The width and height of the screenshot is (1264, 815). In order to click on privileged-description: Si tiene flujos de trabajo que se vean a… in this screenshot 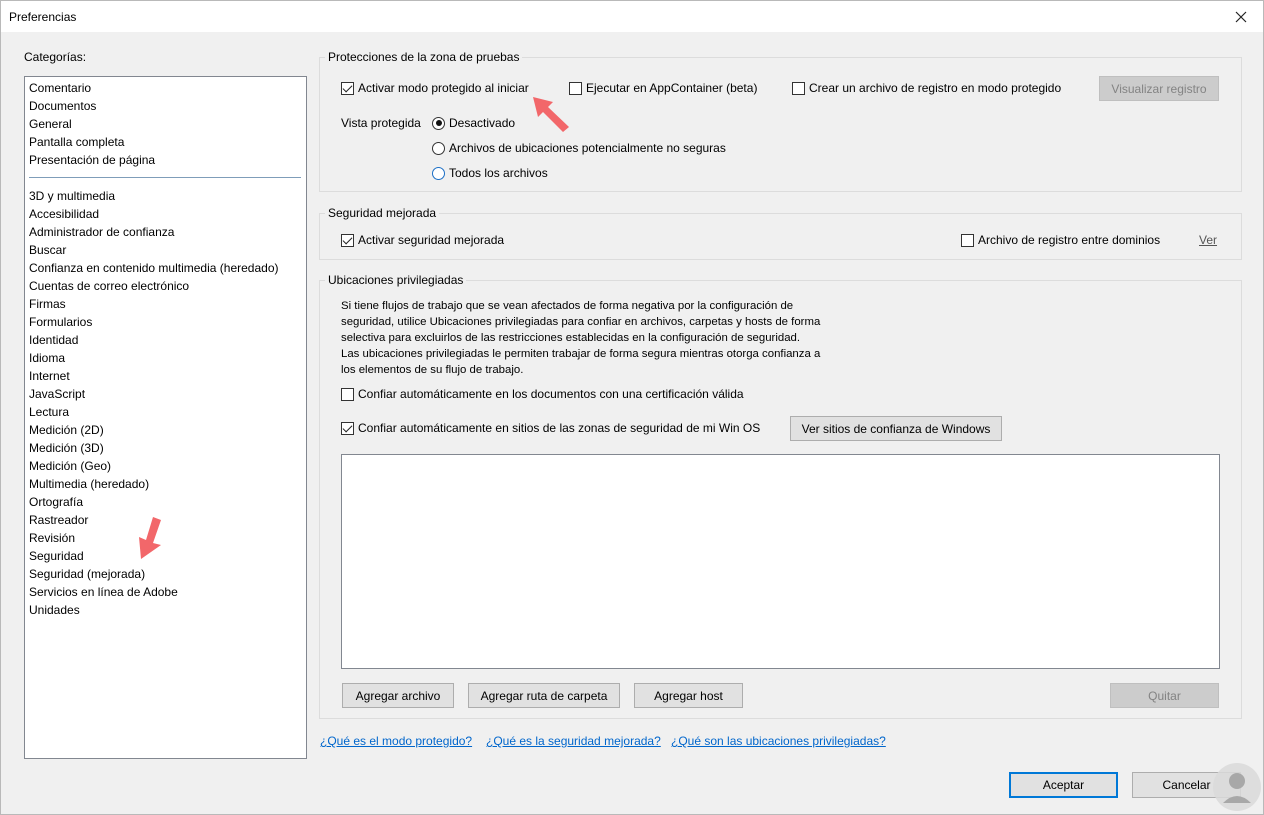, I will do `click(581, 338)`.